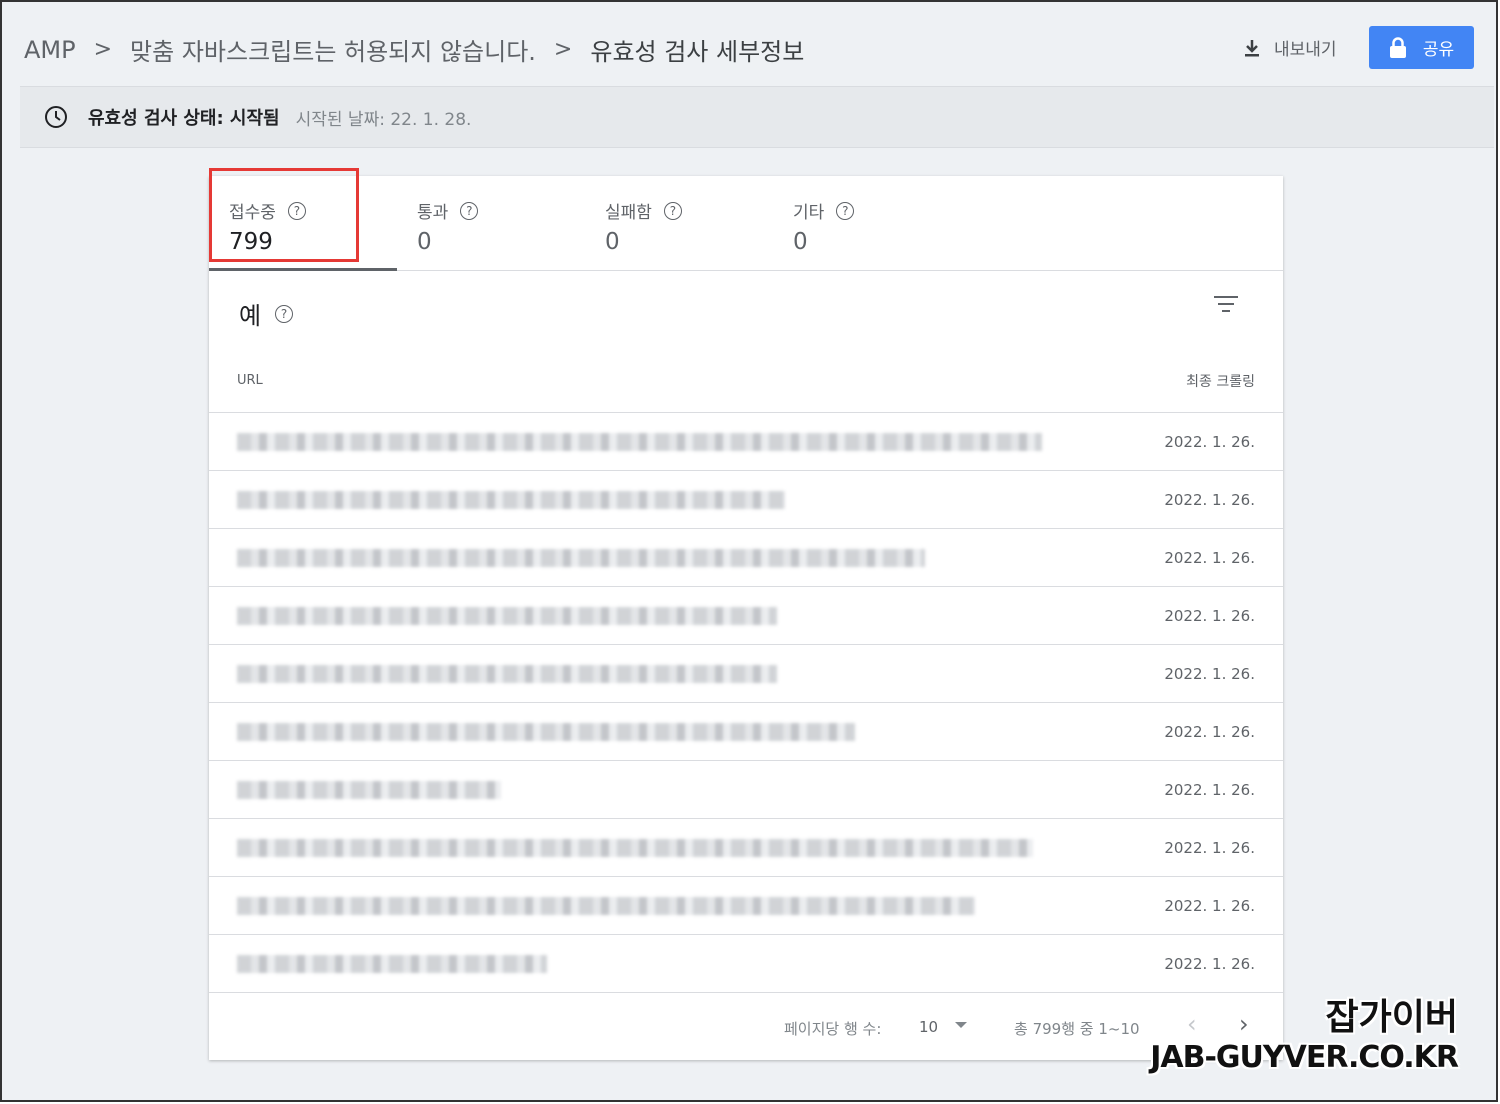  What do you see at coordinates (50, 50) in the screenshot?
I see `breadcrumb-amp: AMP` at bounding box center [50, 50].